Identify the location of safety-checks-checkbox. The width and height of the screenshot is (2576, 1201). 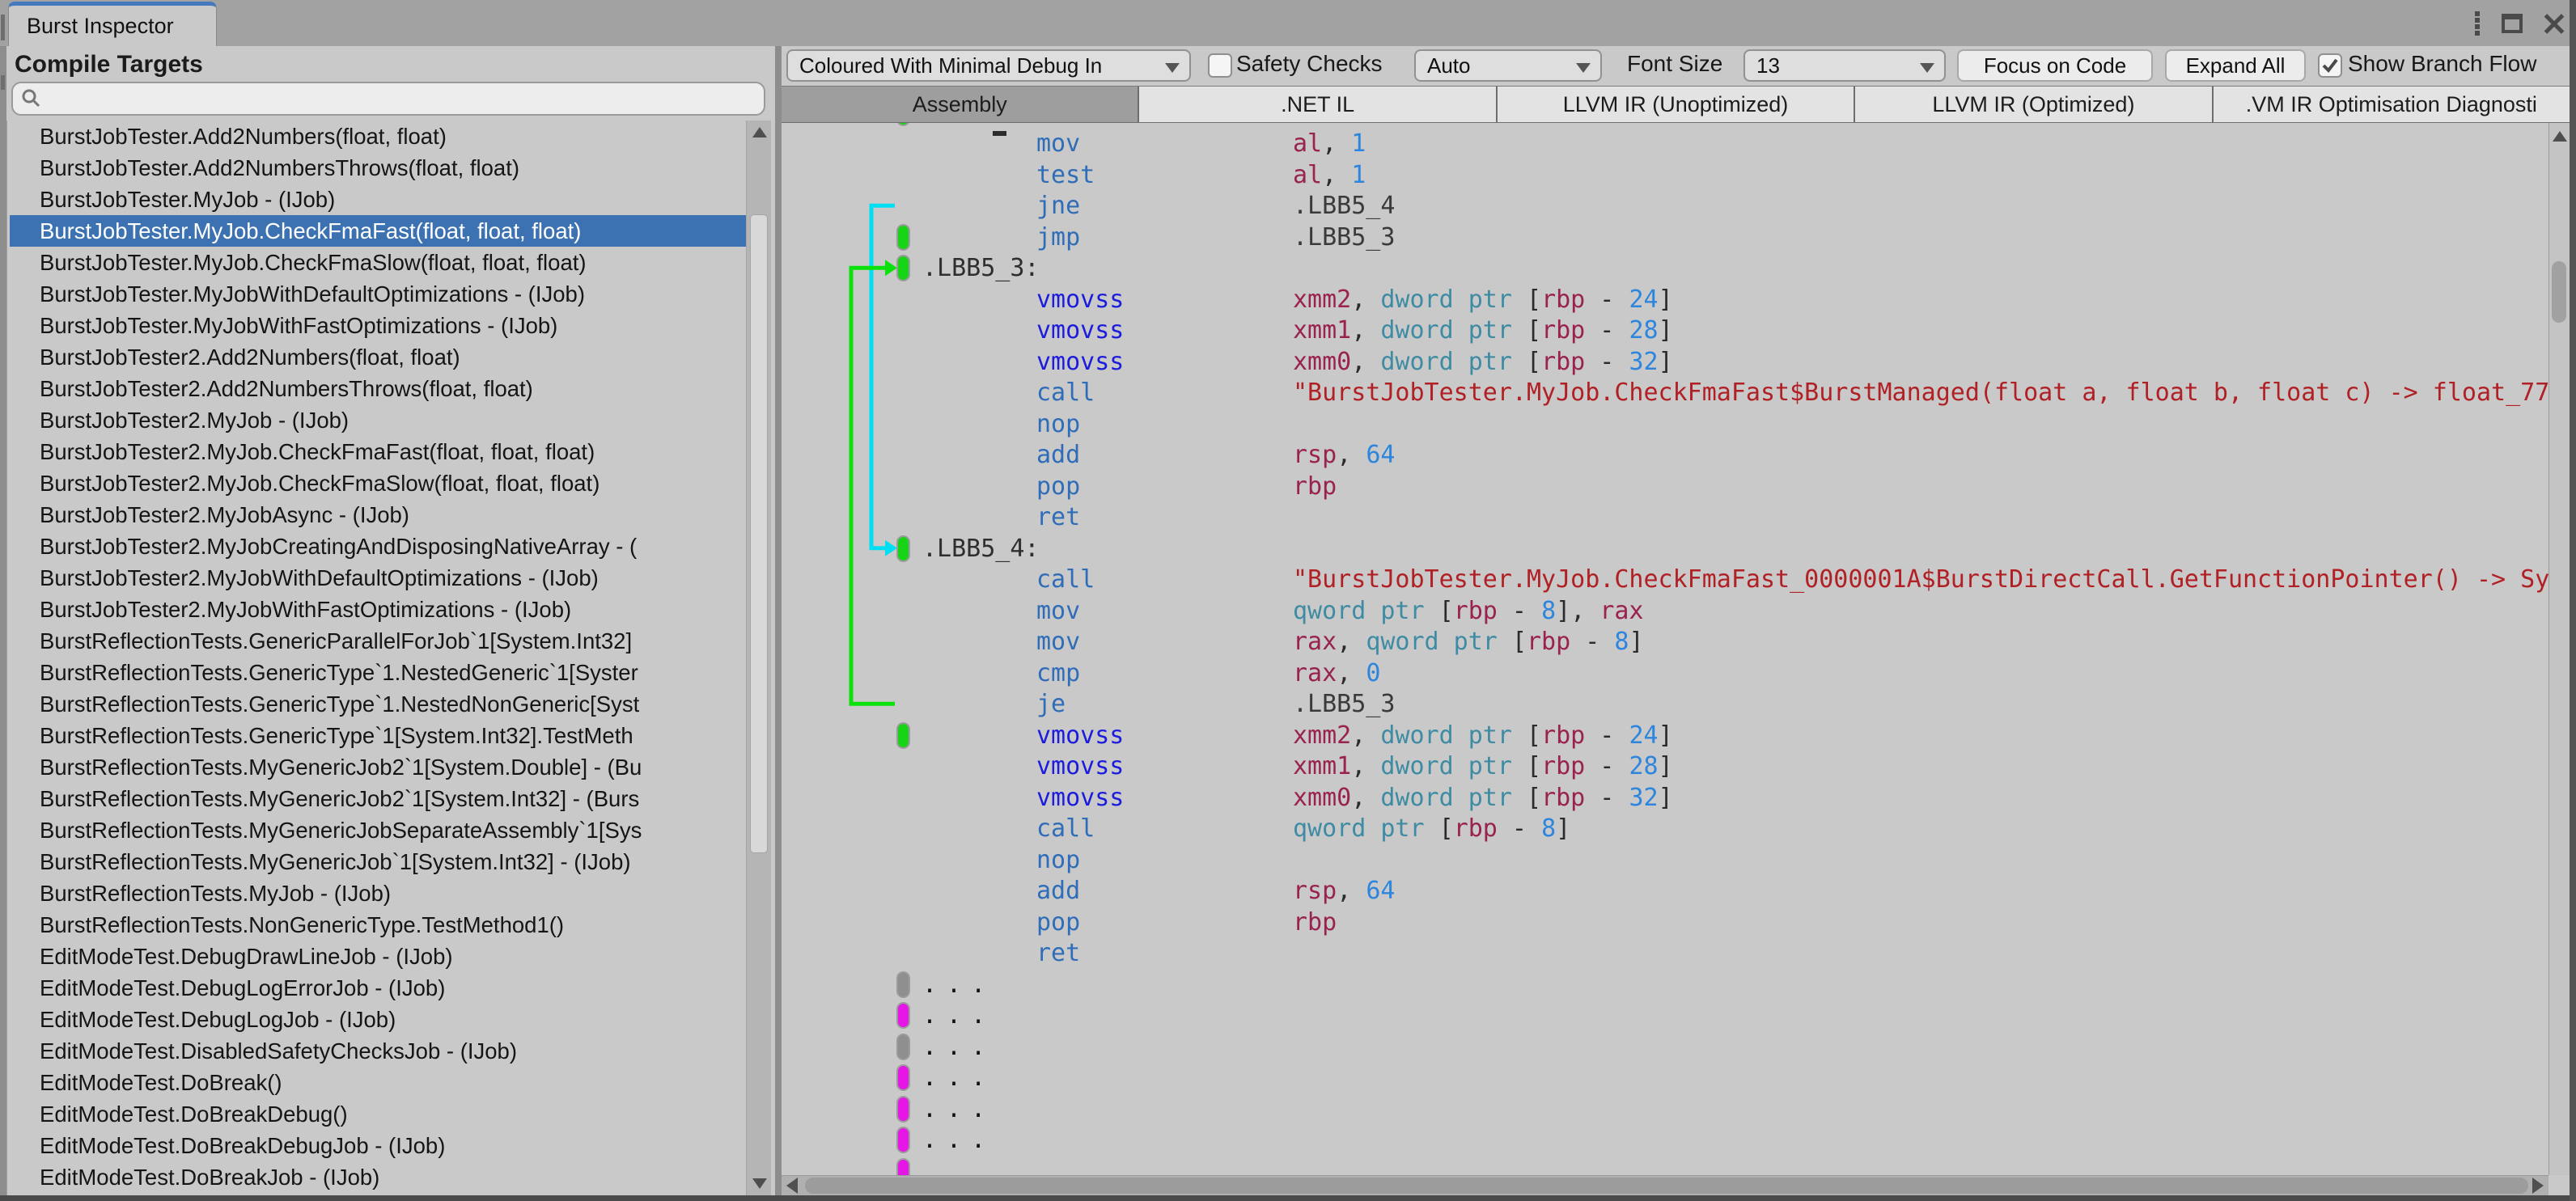
(1220, 65).